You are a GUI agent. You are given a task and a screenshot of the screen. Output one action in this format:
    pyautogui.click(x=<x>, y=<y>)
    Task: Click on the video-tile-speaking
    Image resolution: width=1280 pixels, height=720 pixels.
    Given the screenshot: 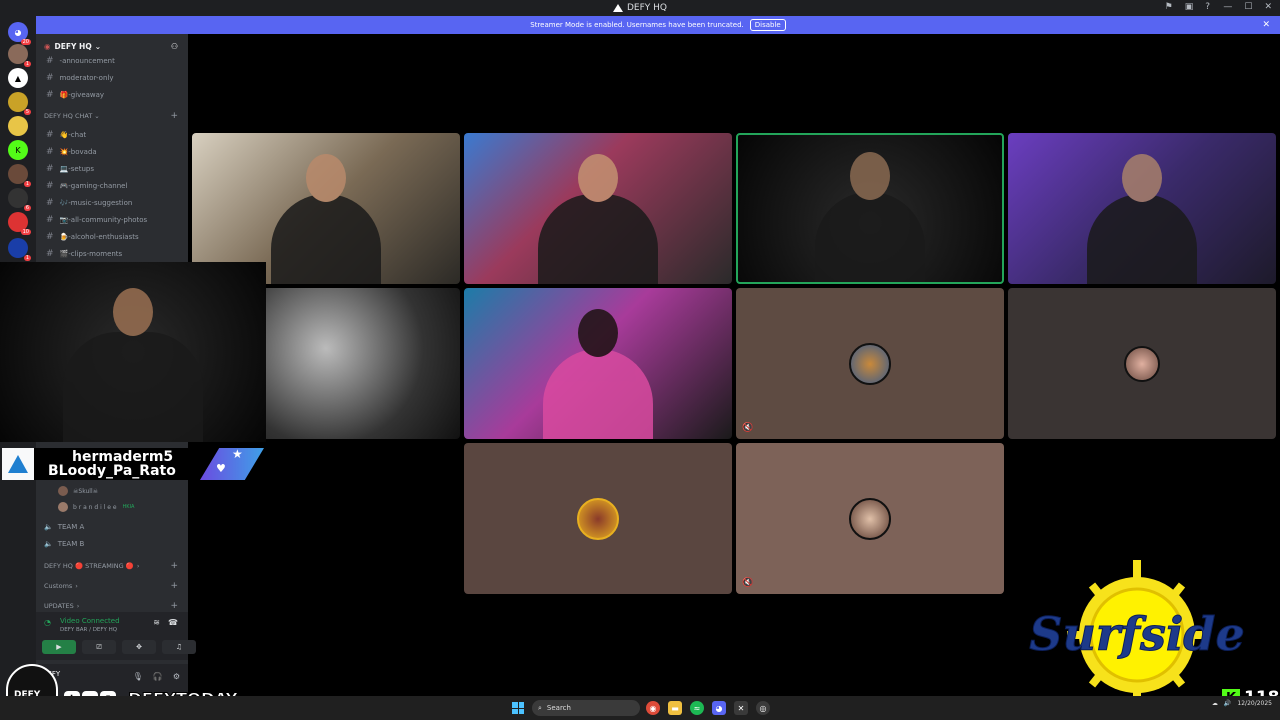 What is the action you would take?
    pyautogui.click(x=870, y=208)
    